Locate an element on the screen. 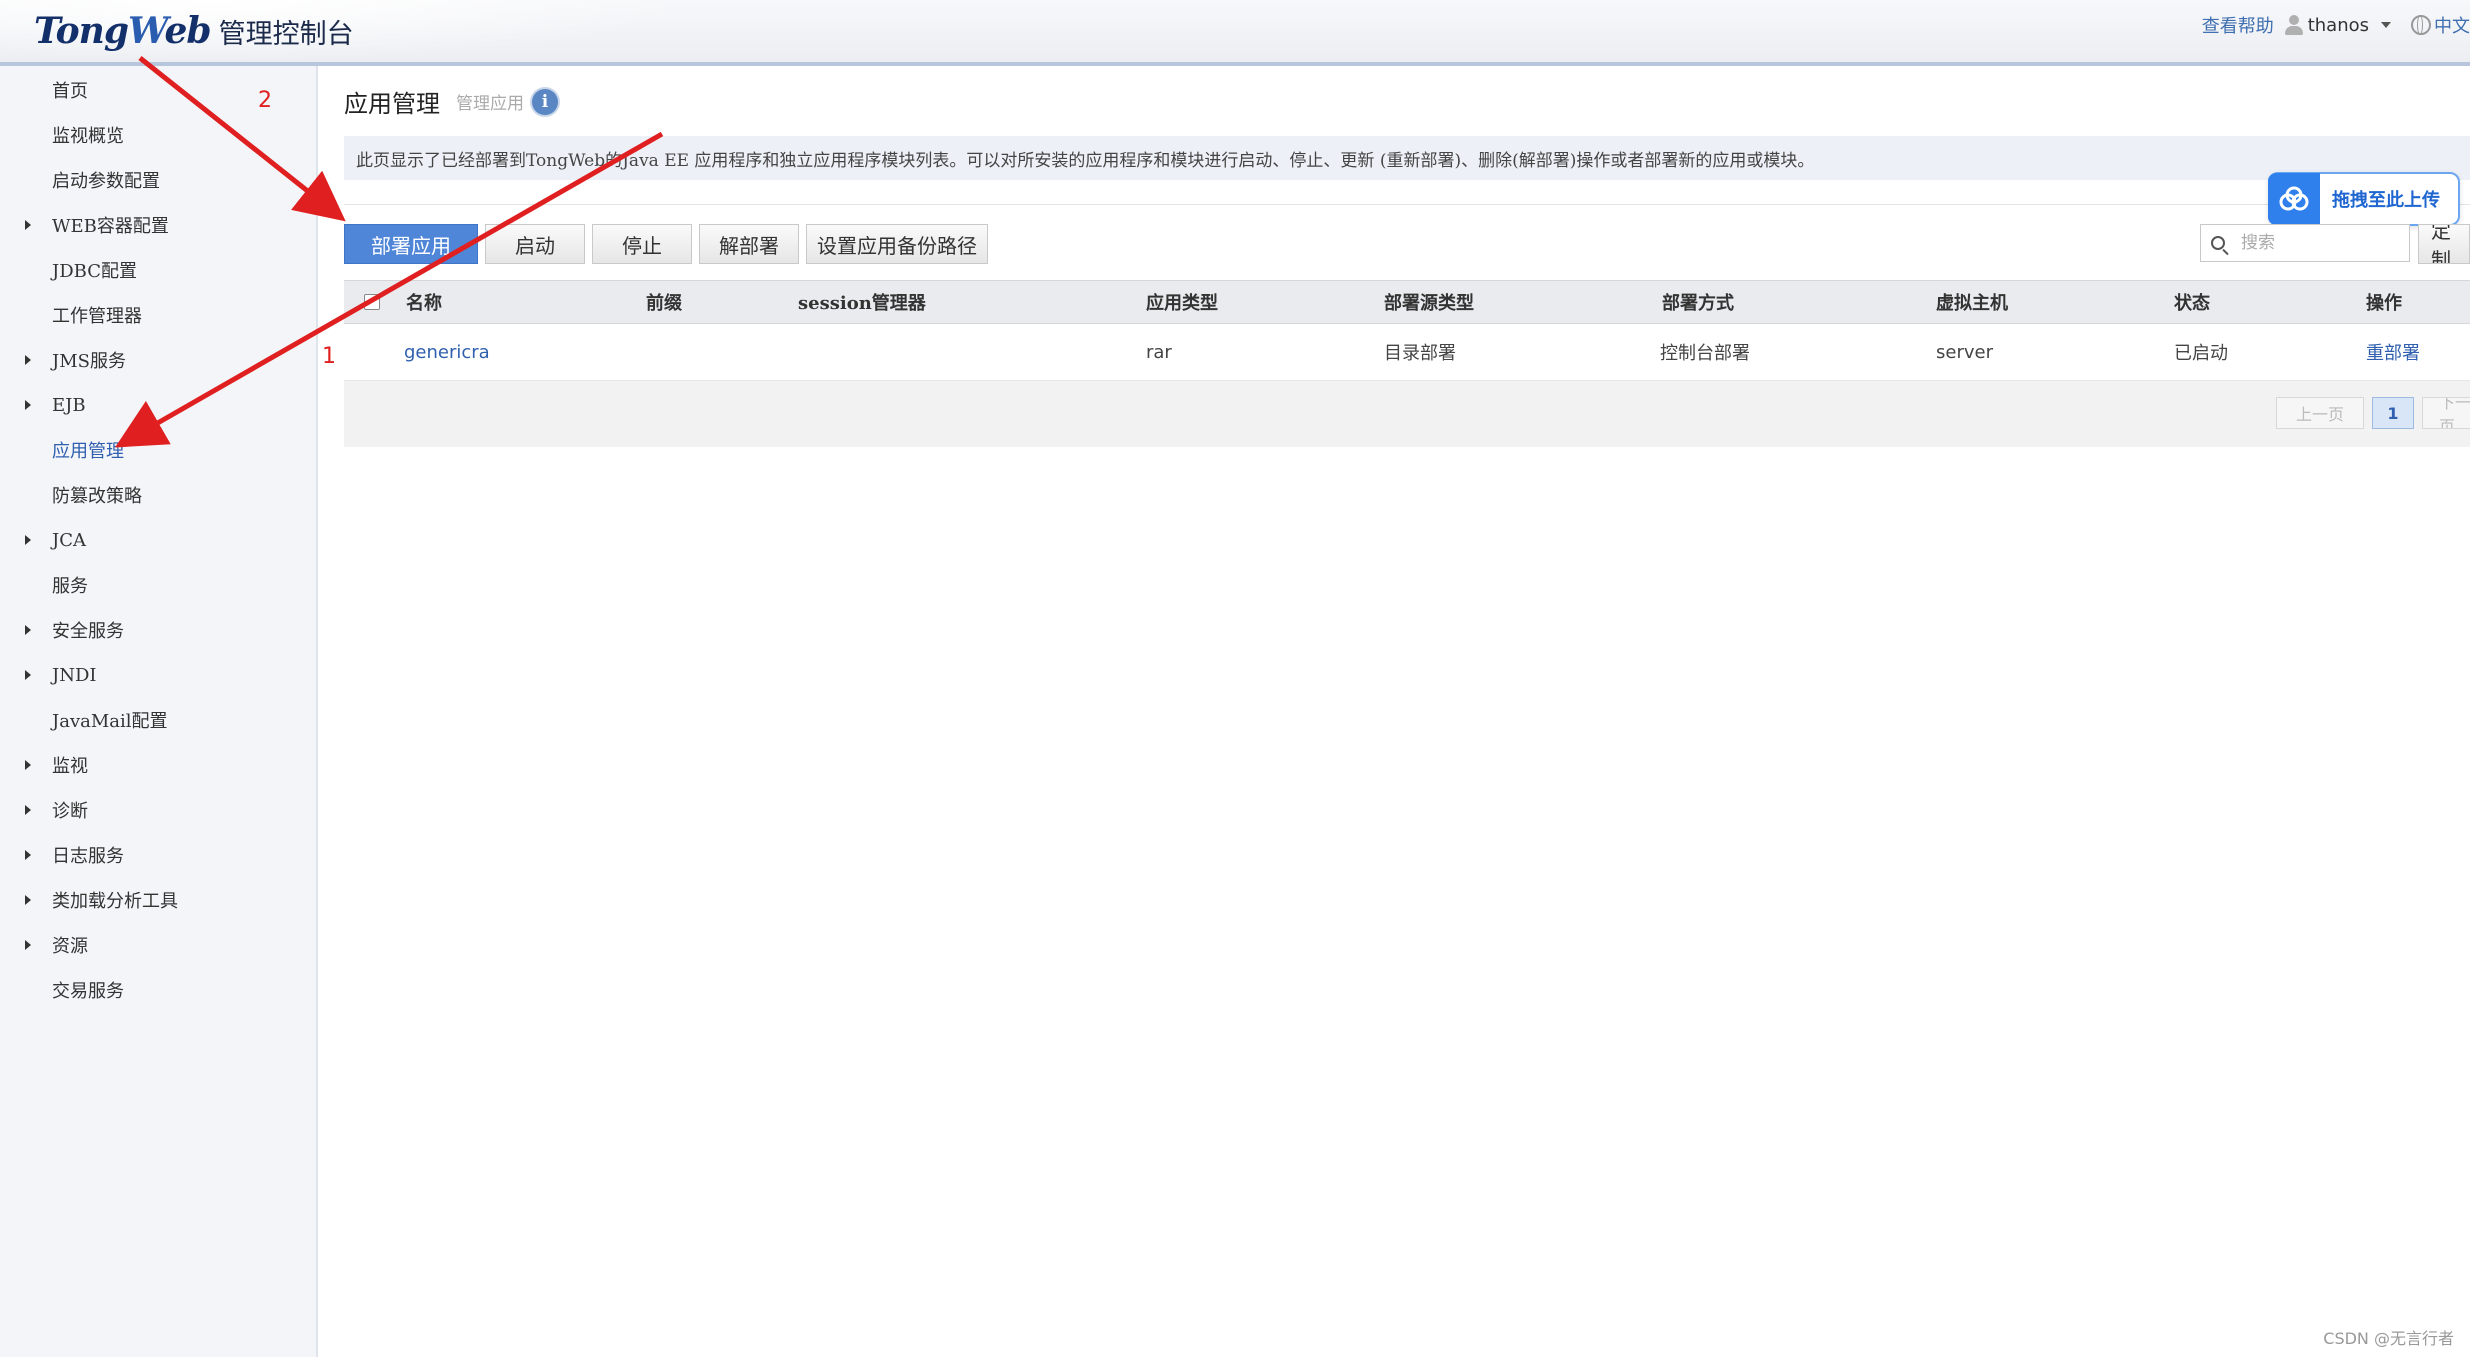 The image size is (2470, 1357). app-deploy-mode: 控制台部署 is located at coordinates (1705, 353).